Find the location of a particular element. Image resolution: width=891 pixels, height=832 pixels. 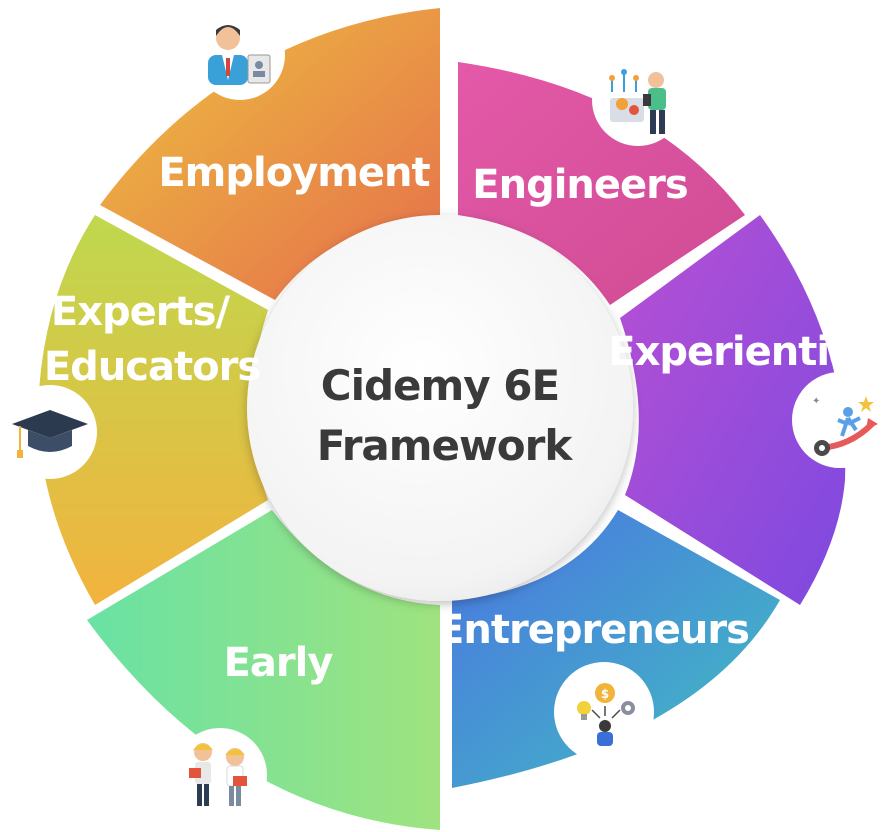

label-employment: Employment is located at coordinates (294, 173).